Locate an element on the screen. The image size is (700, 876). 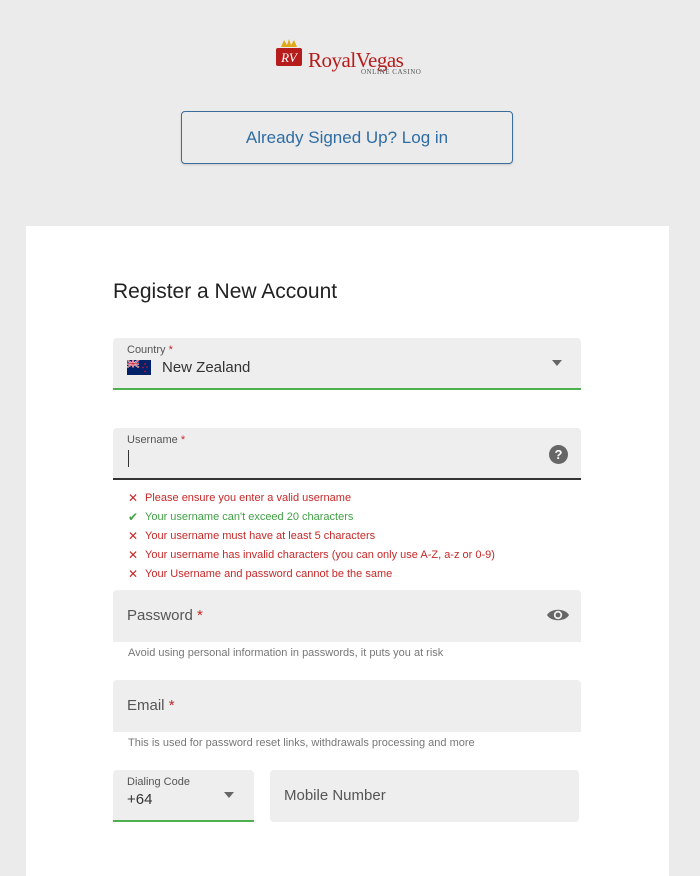
logo-subtitle: ONLINE CASINO is located at coordinates (391, 72).